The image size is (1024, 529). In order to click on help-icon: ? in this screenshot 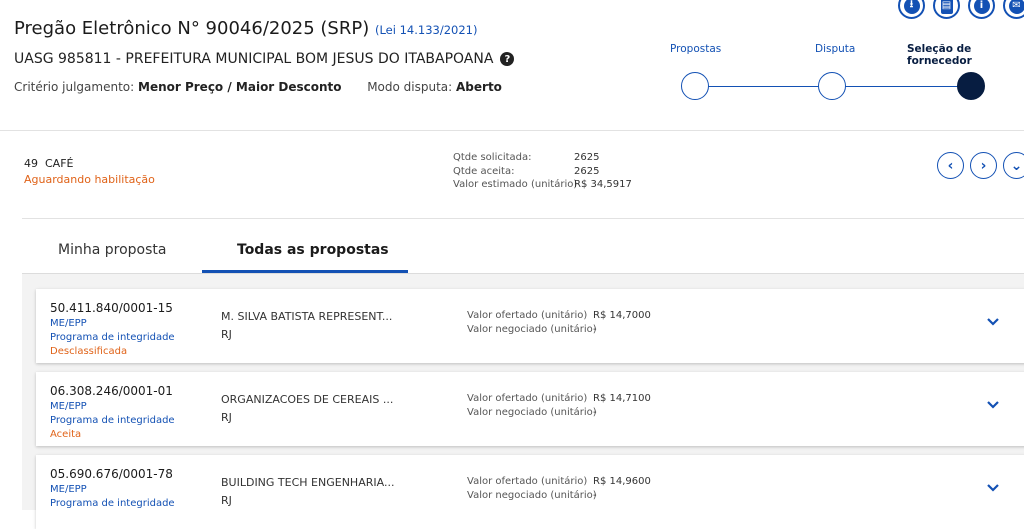, I will do `click(507, 59)`.